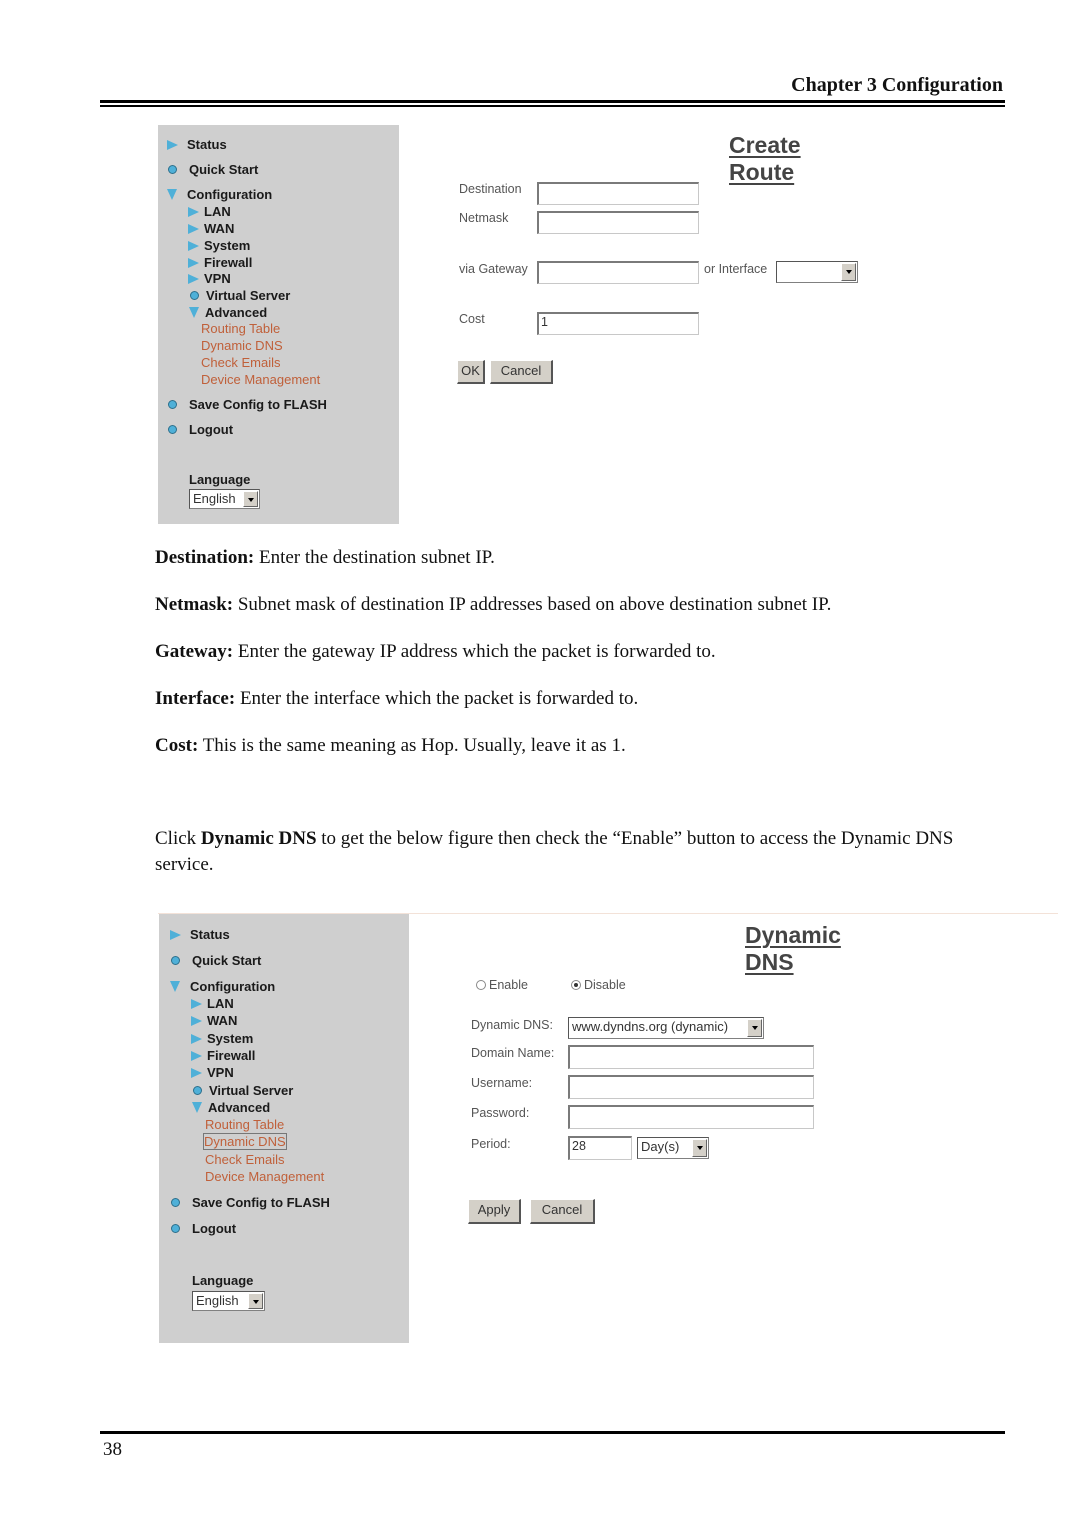 The image size is (1080, 1528). What do you see at coordinates (666, 1028) in the screenshot?
I see `dynamic-dns-provider-select: www.dyndns.org (dynamic)` at bounding box center [666, 1028].